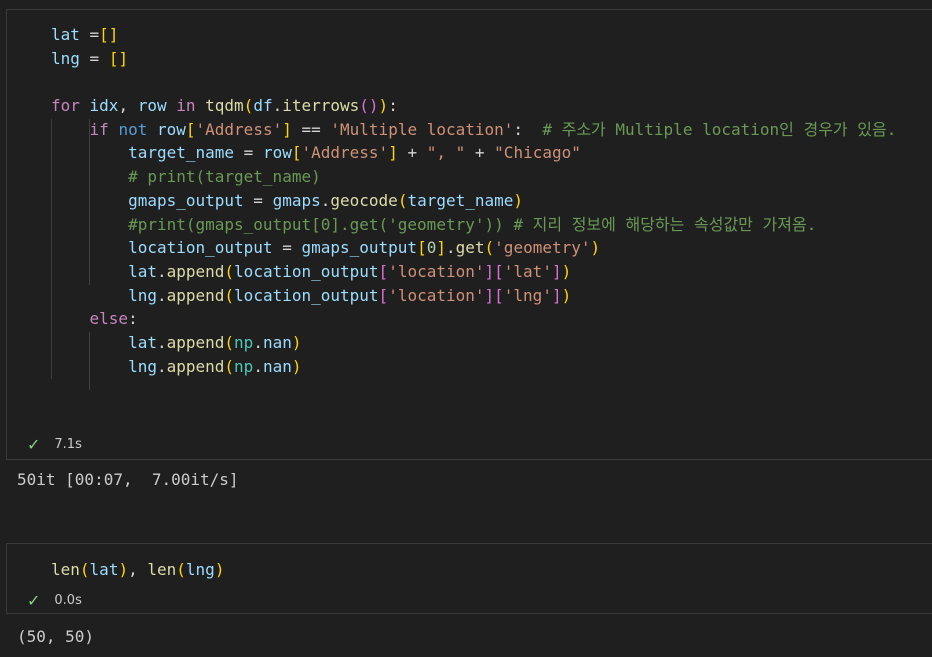 The width and height of the screenshot is (932, 657). I want to click on code-token: gmaps, so click(296, 200).